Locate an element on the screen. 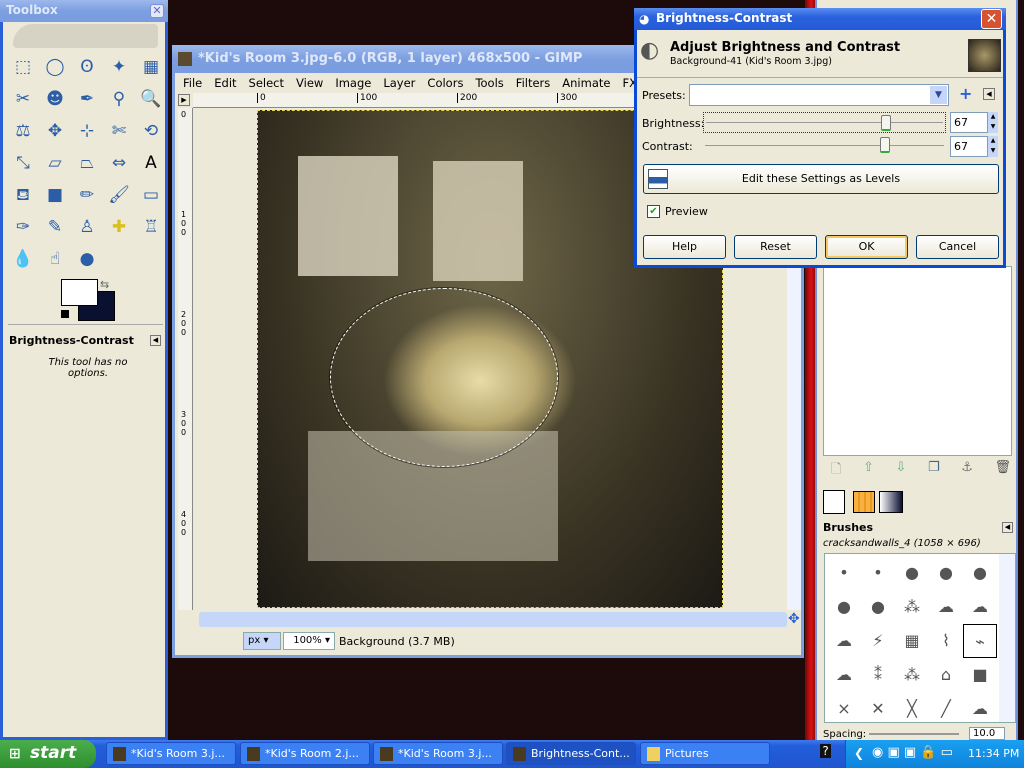 The height and width of the screenshot is (768, 1024). foreground-color-swatch is located at coordinates (79, 292).